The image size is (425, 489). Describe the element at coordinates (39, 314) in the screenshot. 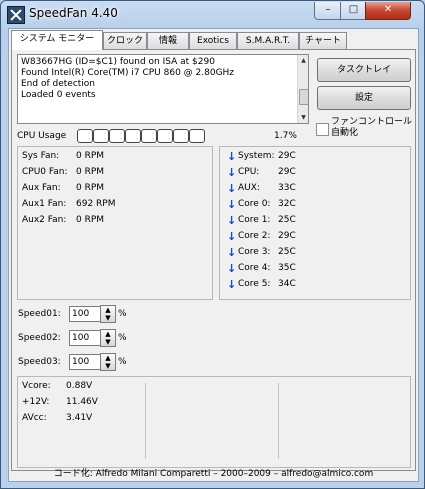

I see `speed-label: Speed01:` at that location.